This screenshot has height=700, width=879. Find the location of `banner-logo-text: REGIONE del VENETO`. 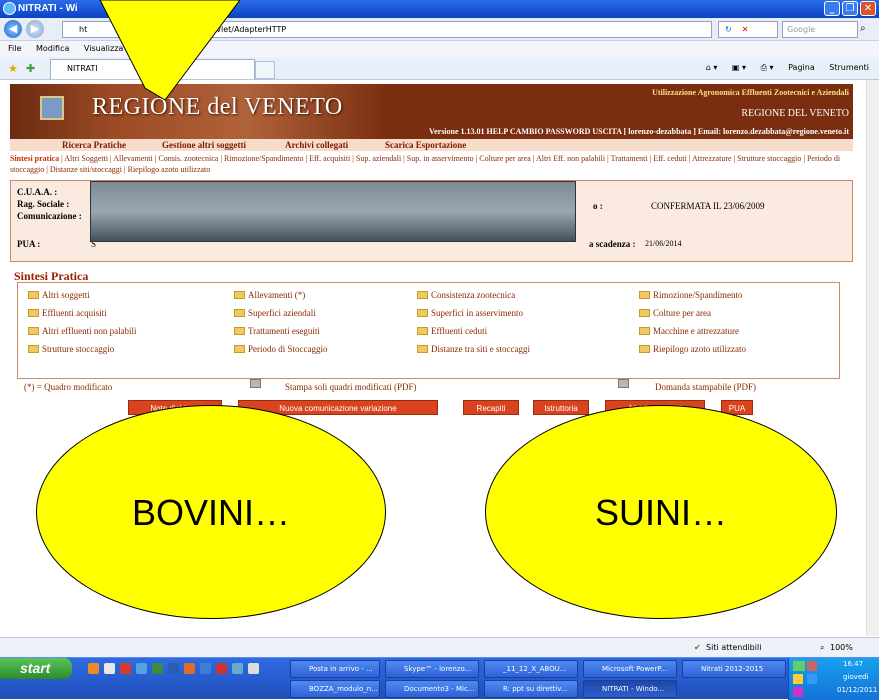

banner-logo-text: REGIONE del VENETO is located at coordinates (217, 107).